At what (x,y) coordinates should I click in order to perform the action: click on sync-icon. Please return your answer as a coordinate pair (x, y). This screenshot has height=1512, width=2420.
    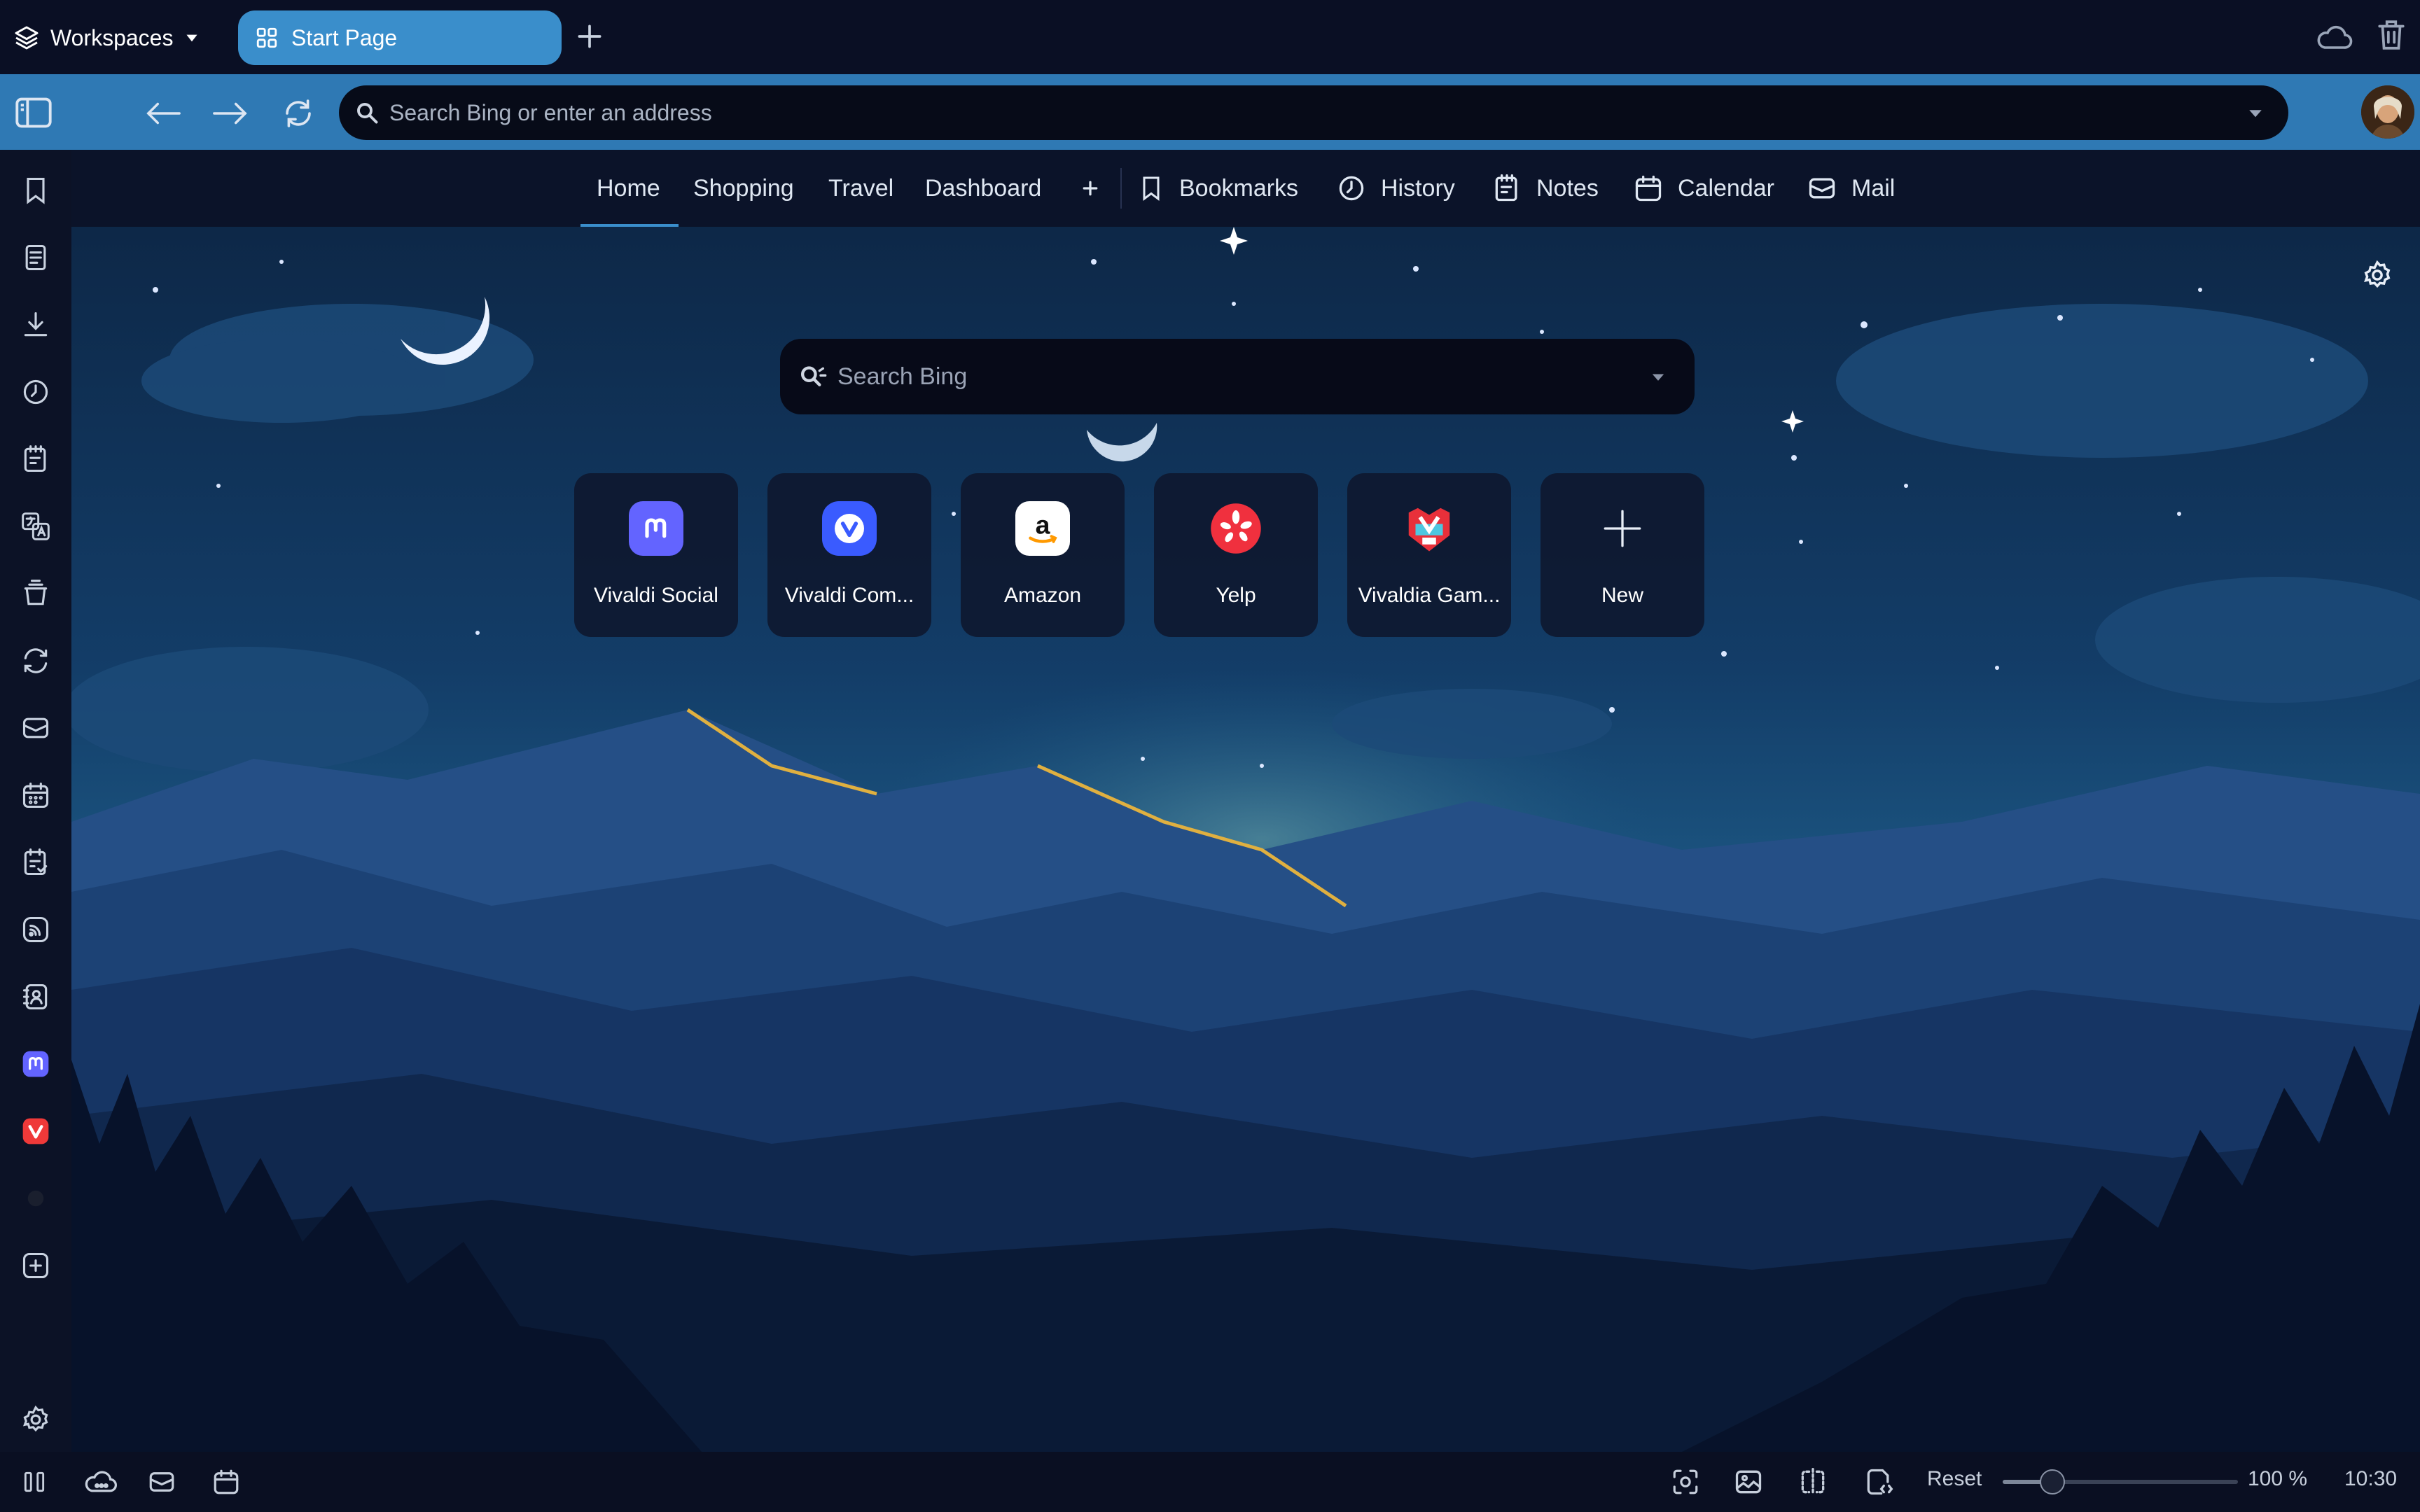
    Looking at the image, I should click on (36, 661).